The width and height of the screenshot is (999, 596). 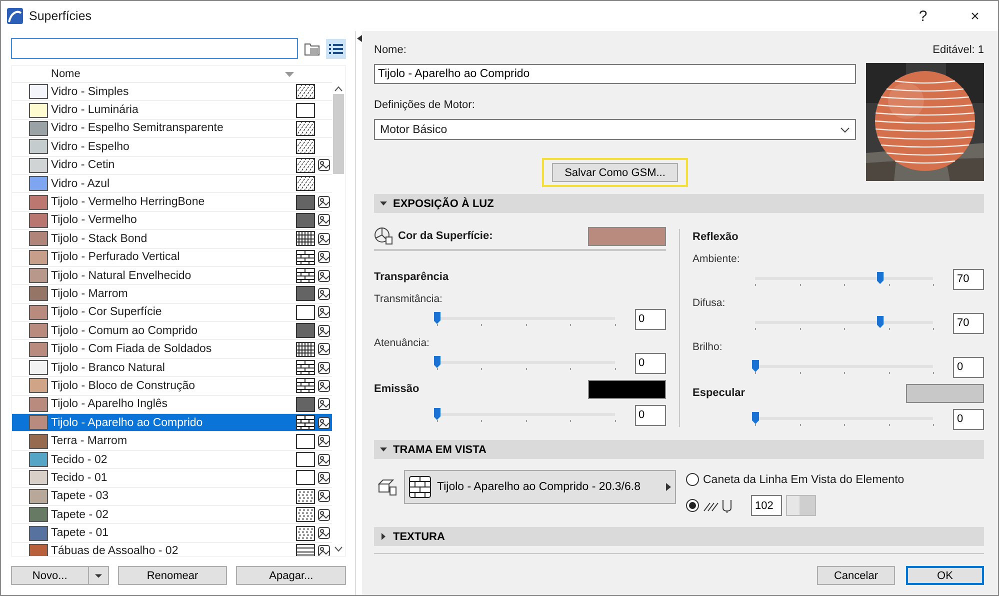 I want to click on surface-row: Vidro - Cetin, so click(x=172, y=165).